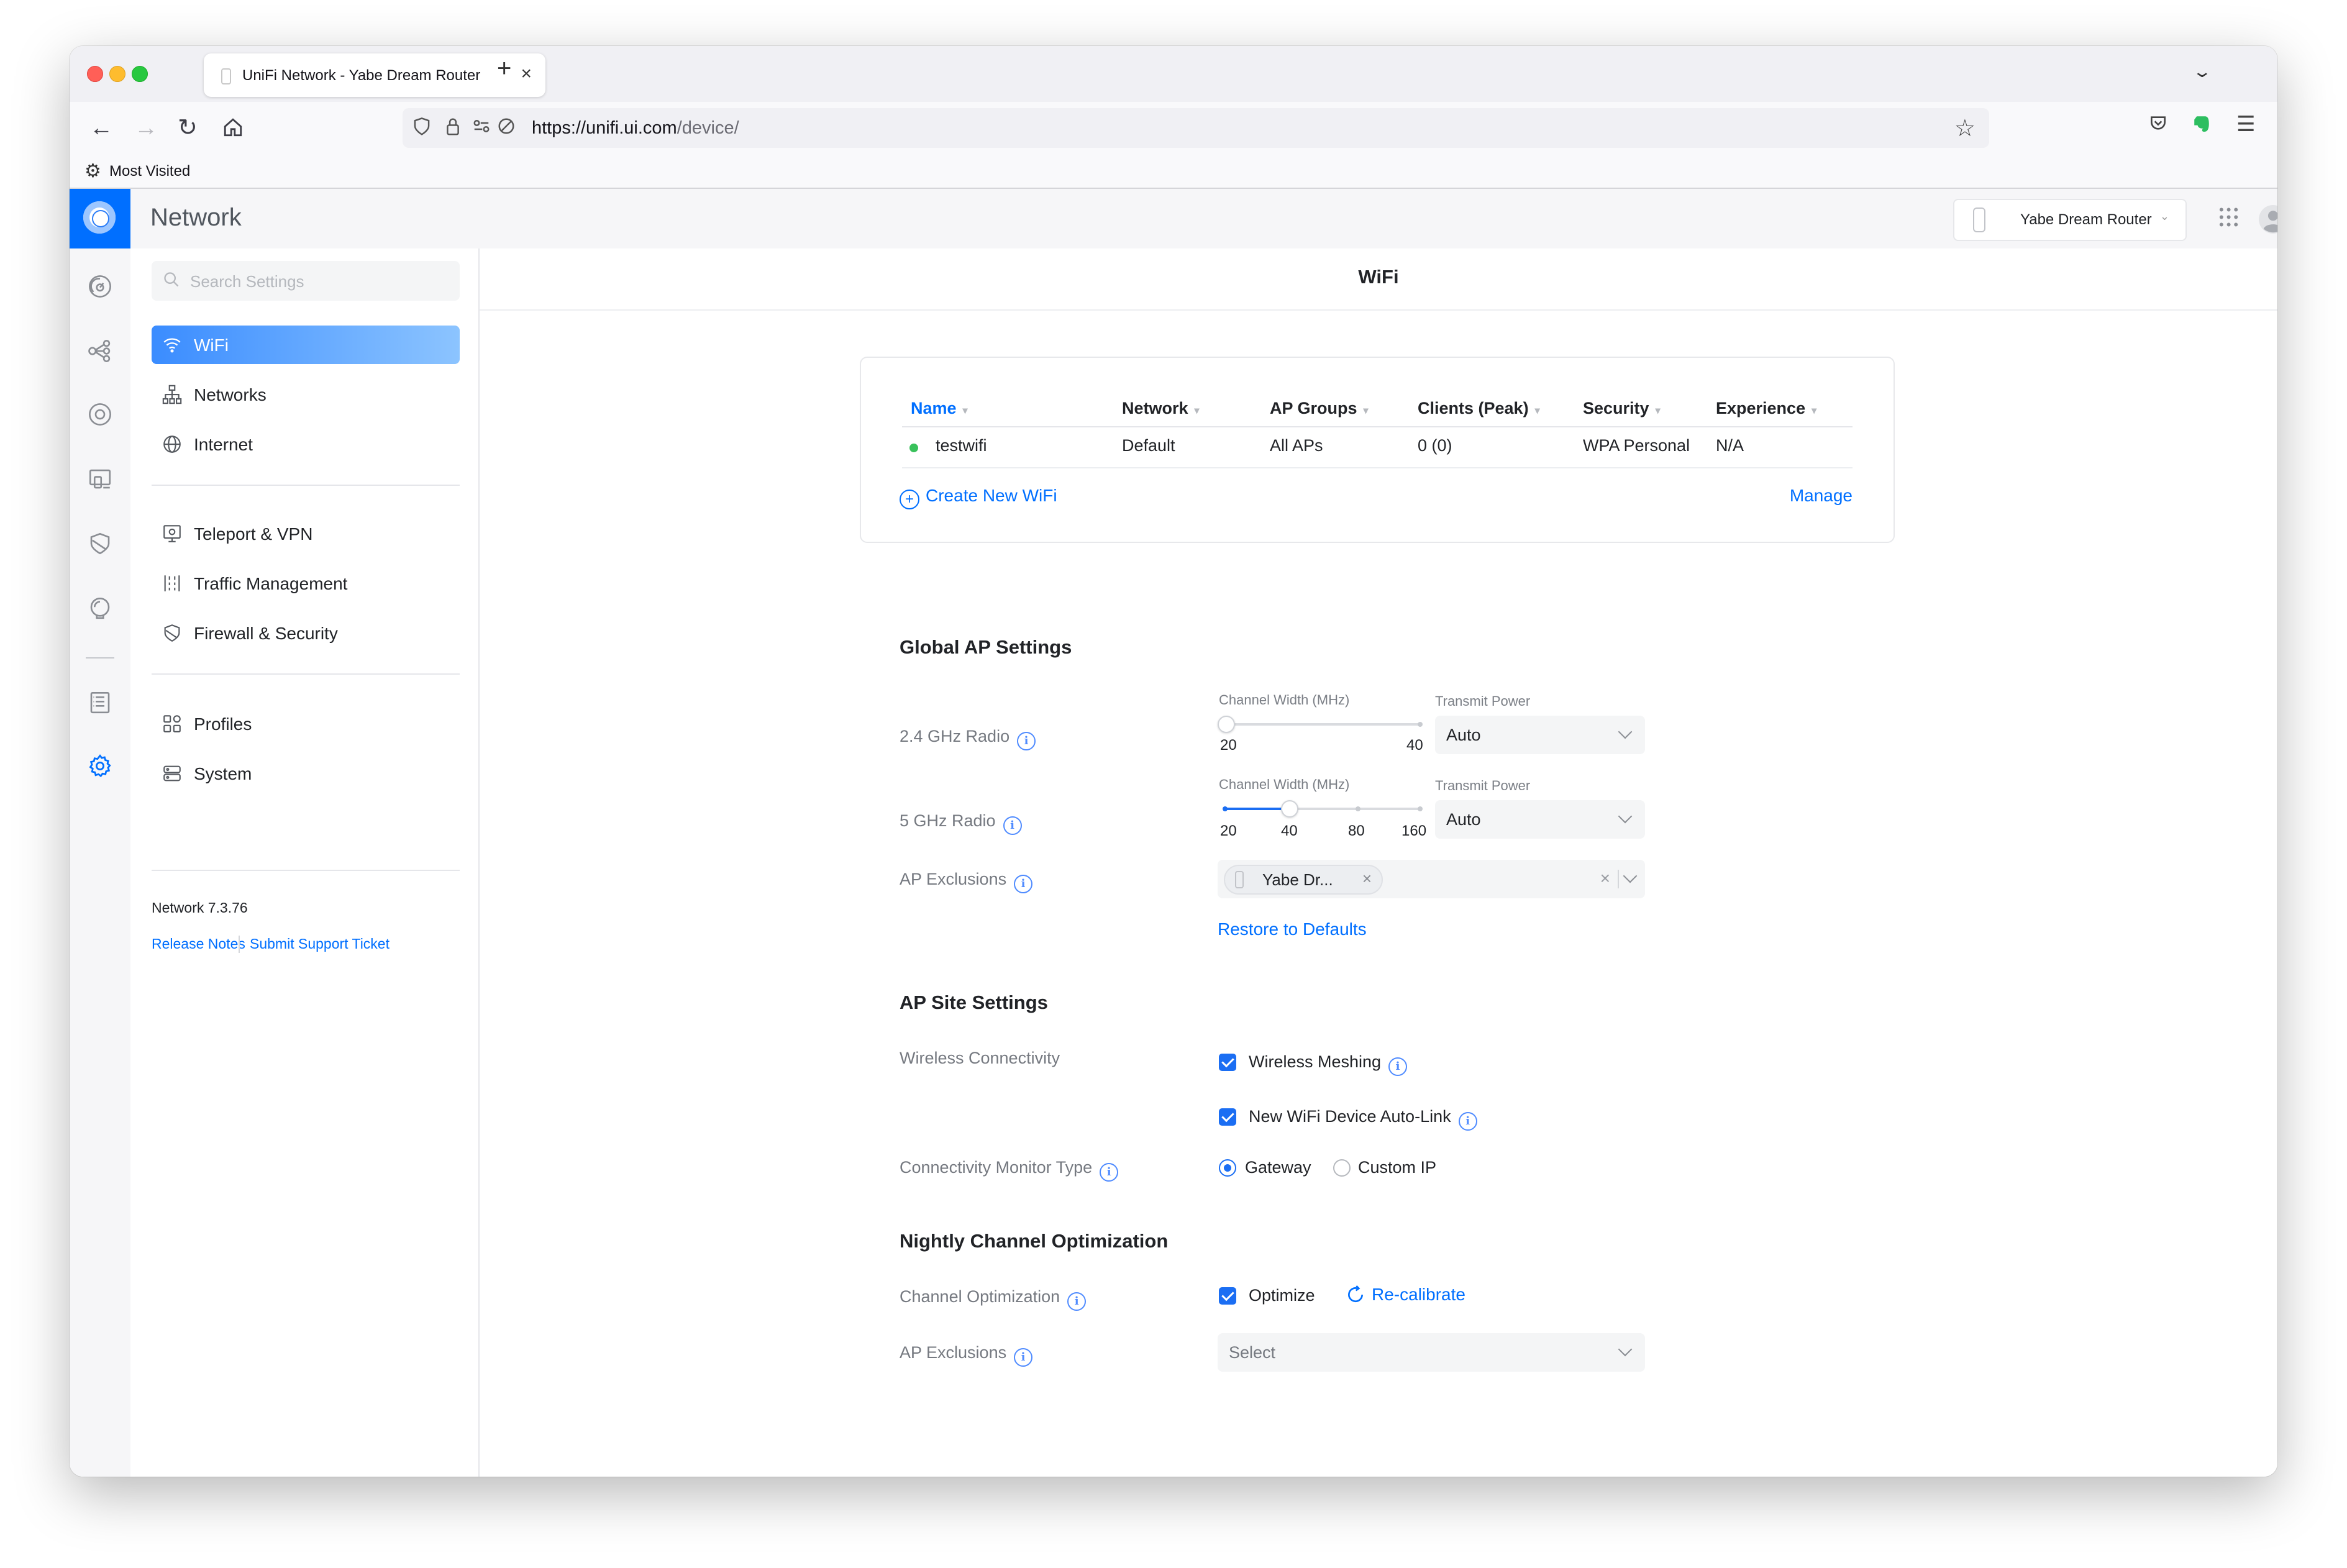  Describe the element at coordinates (2070, 220) in the screenshot. I see `device-selector-button: Yabe Dream Router ⌄` at that location.